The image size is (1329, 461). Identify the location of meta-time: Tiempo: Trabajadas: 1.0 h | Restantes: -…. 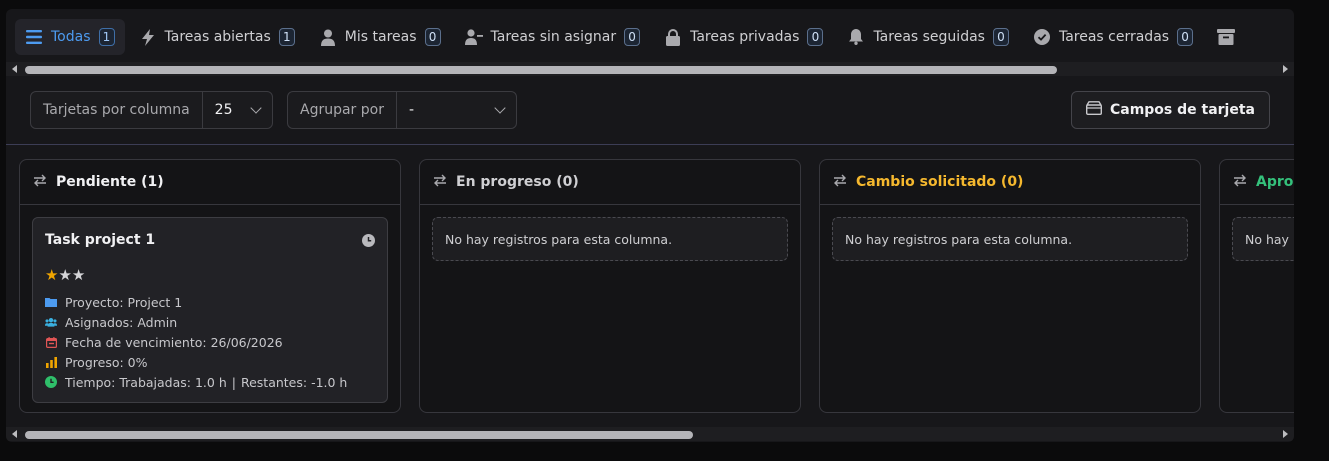
(210, 382).